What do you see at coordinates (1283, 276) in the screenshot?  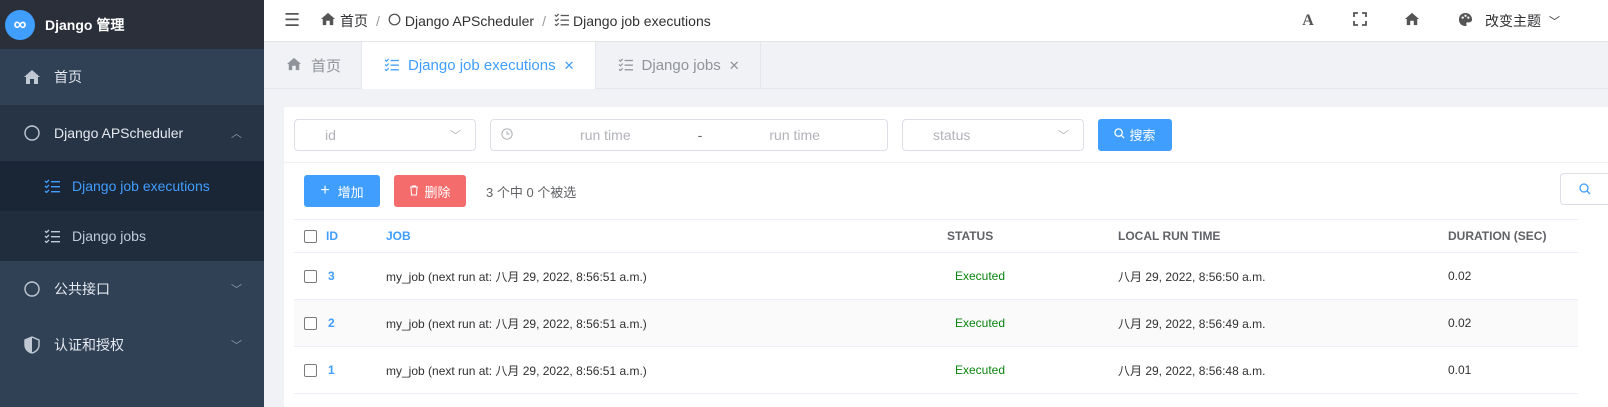 I see `cell-local-run-time: 八月 29, 2022, 8:56:50 a.m.` at bounding box center [1283, 276].